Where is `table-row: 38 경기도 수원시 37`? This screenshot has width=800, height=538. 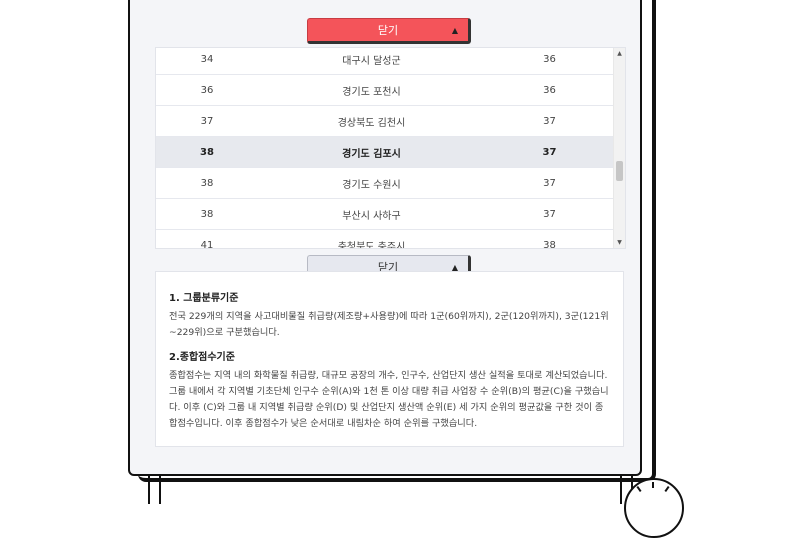
table-row: 38 경기도 수원시 37 is located at coordinates (385, 183).